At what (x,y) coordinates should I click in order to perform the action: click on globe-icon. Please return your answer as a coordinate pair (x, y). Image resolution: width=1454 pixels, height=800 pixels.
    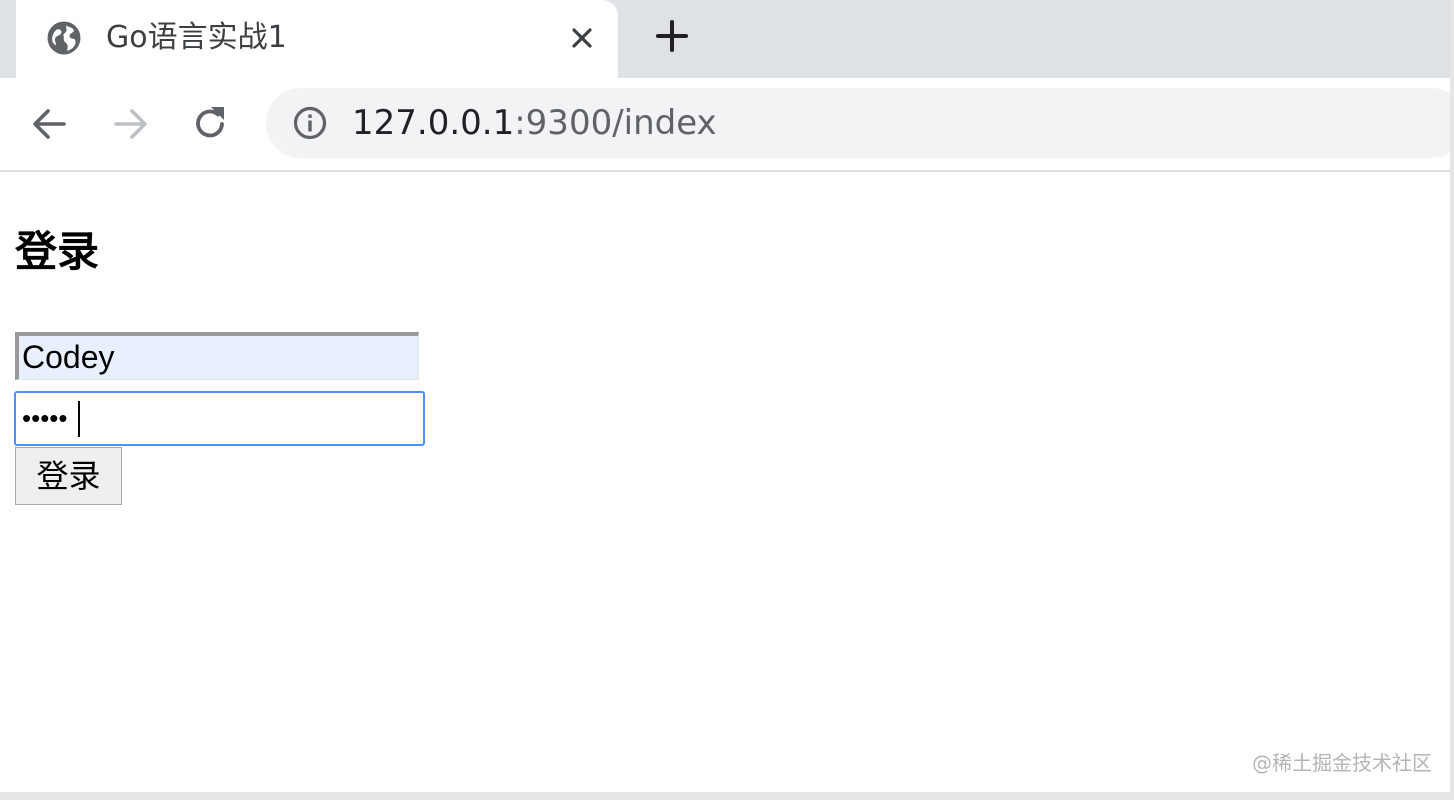
    Looking at the image, I should click on (64, 38).